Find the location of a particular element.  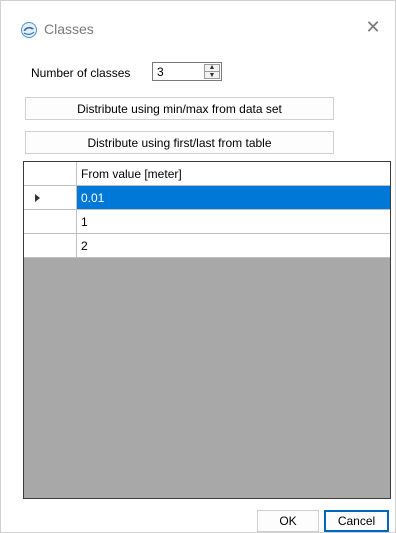

table-row: 2 is located at coordinates (207, 246).